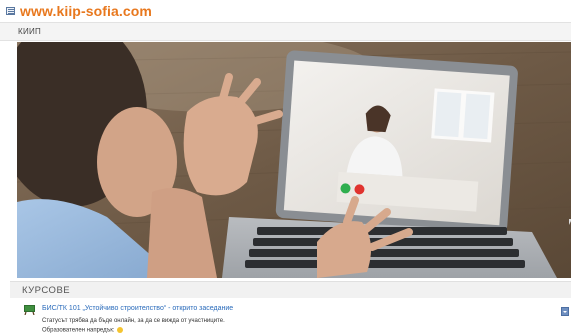 The image size is (571, 334). What do you see at coordinates (86, 11) in the screenshot?
I see `site-logo: www.kiip-sofia.com` at bounding box center [86, 11].